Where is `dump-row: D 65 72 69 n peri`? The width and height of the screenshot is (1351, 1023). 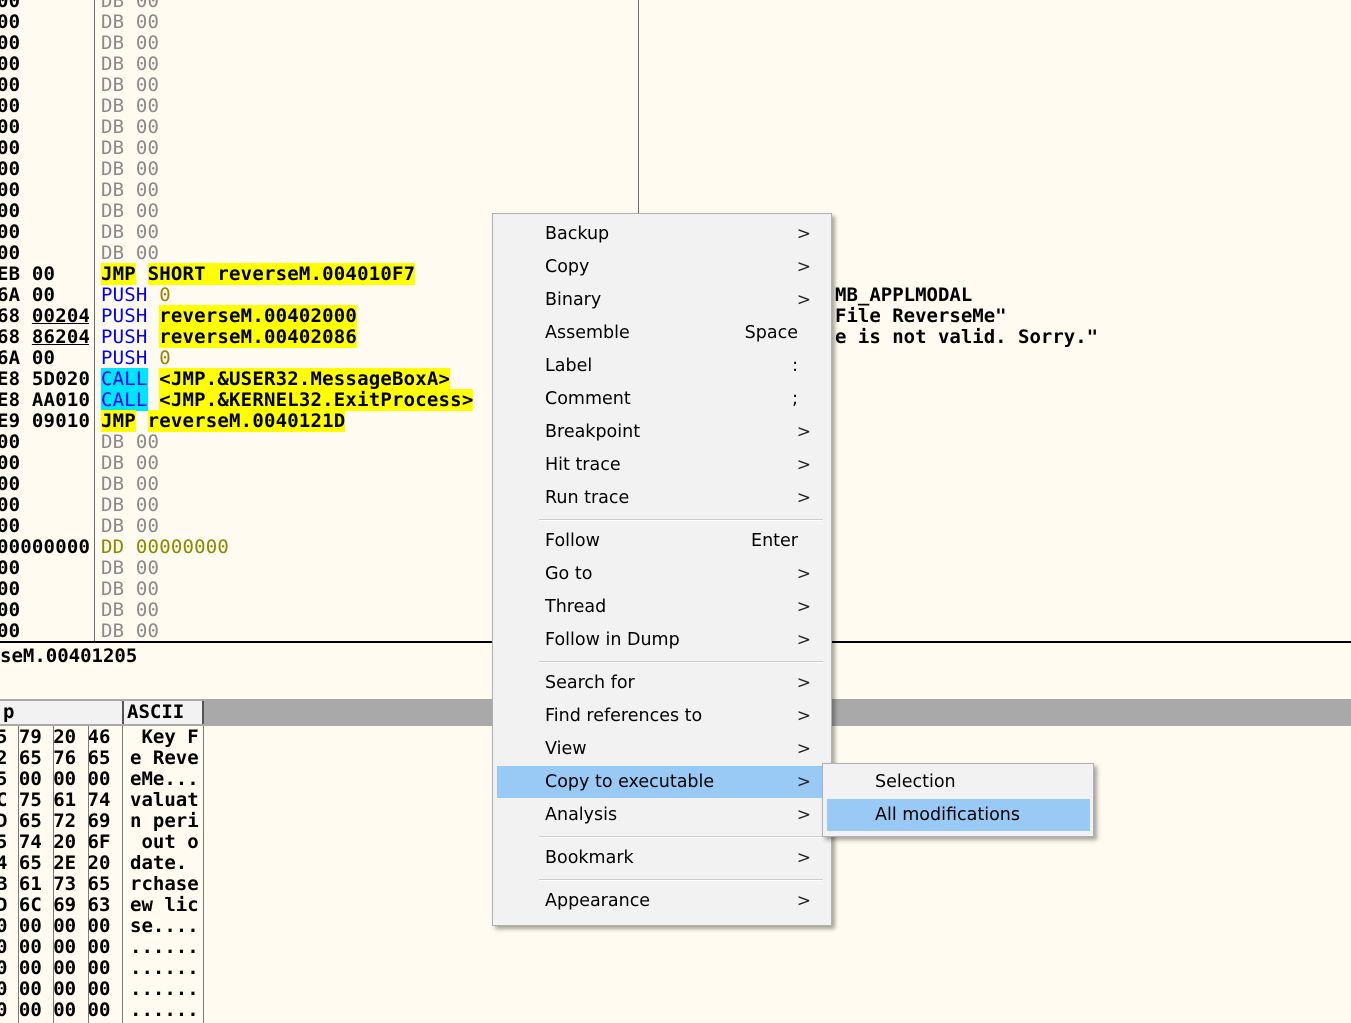 dump-row: D 65 72 69 n peri is located at coordinates (105, 821).